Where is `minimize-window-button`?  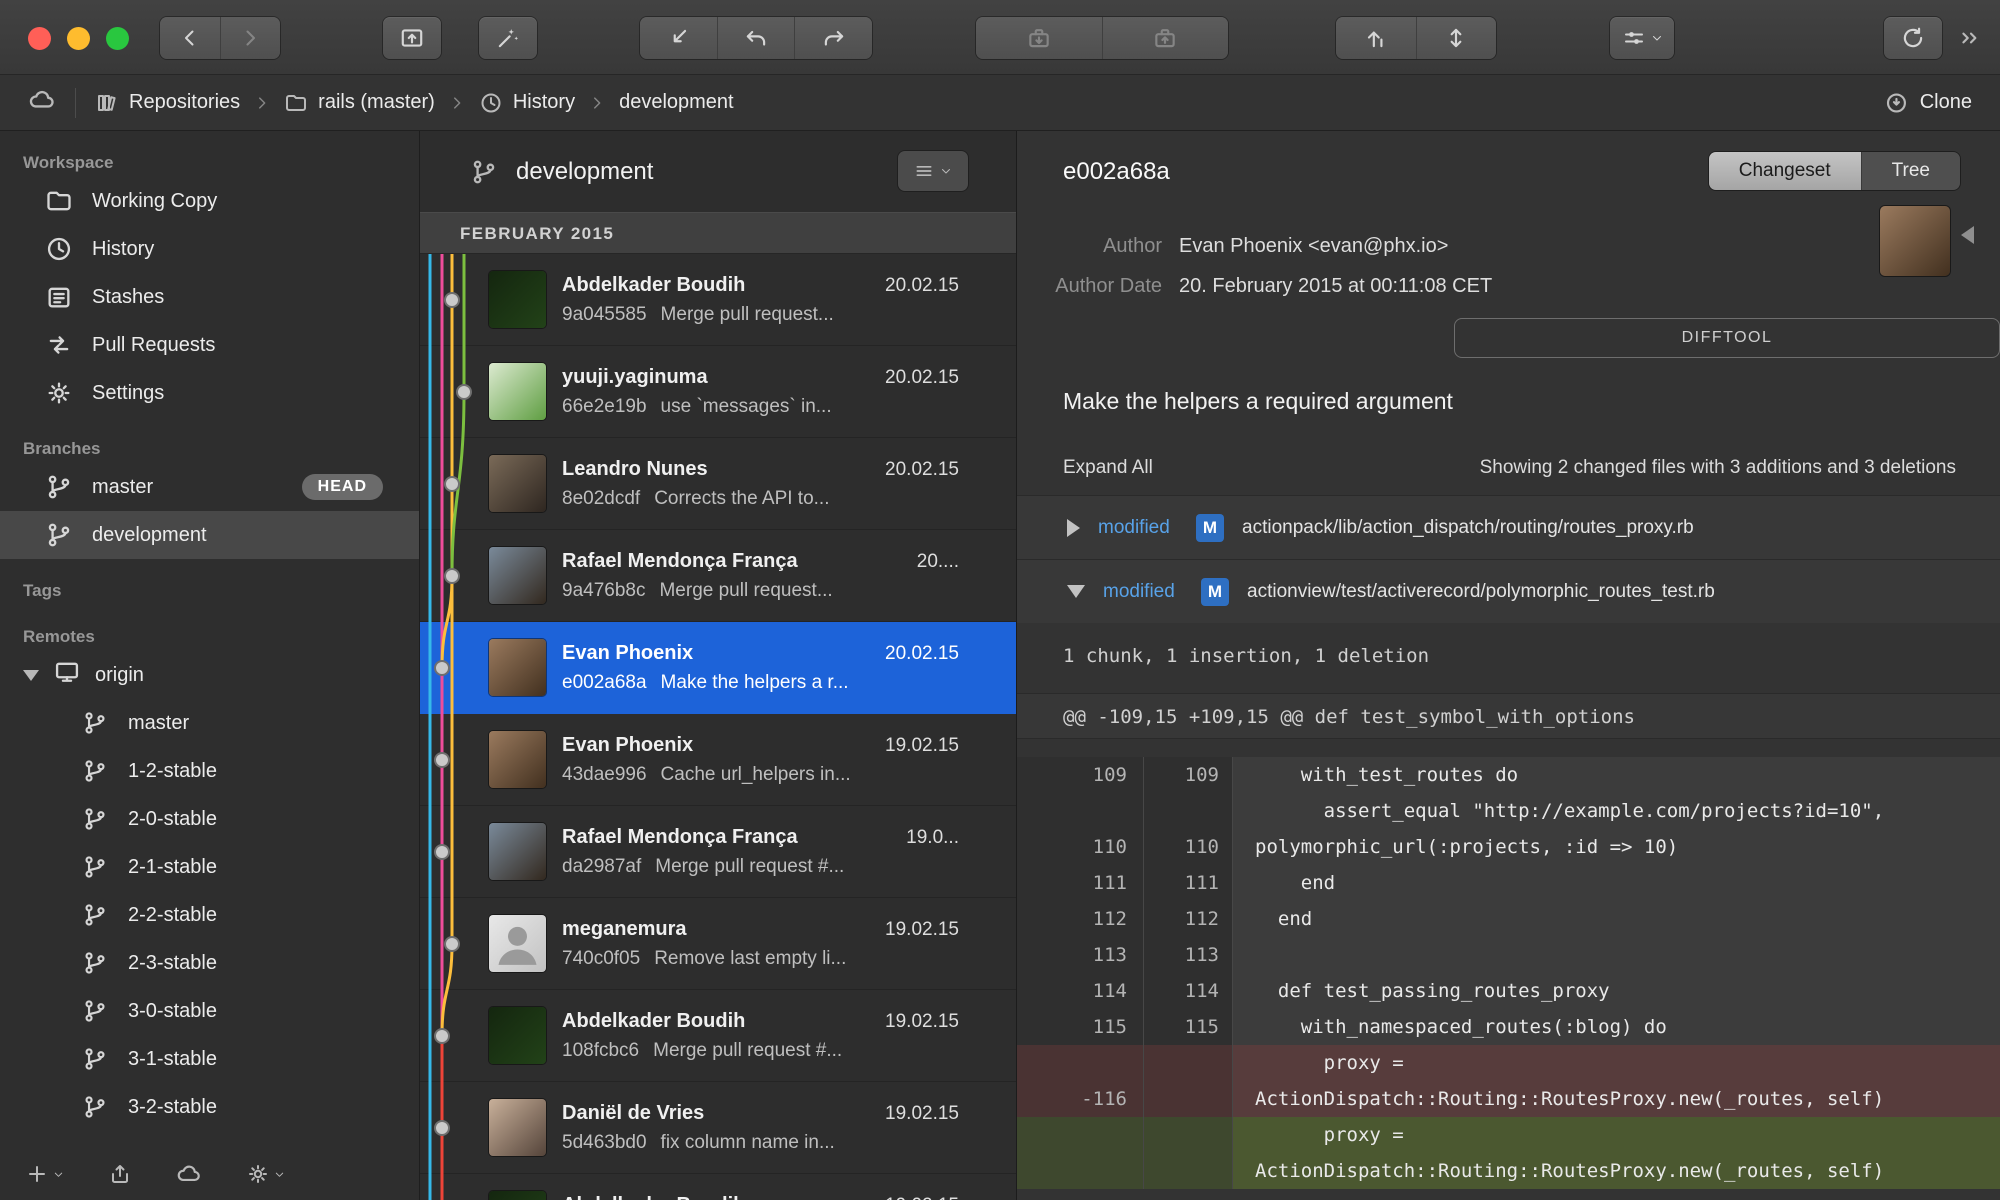
minimize-window-button is located at coordinates (78, 38).